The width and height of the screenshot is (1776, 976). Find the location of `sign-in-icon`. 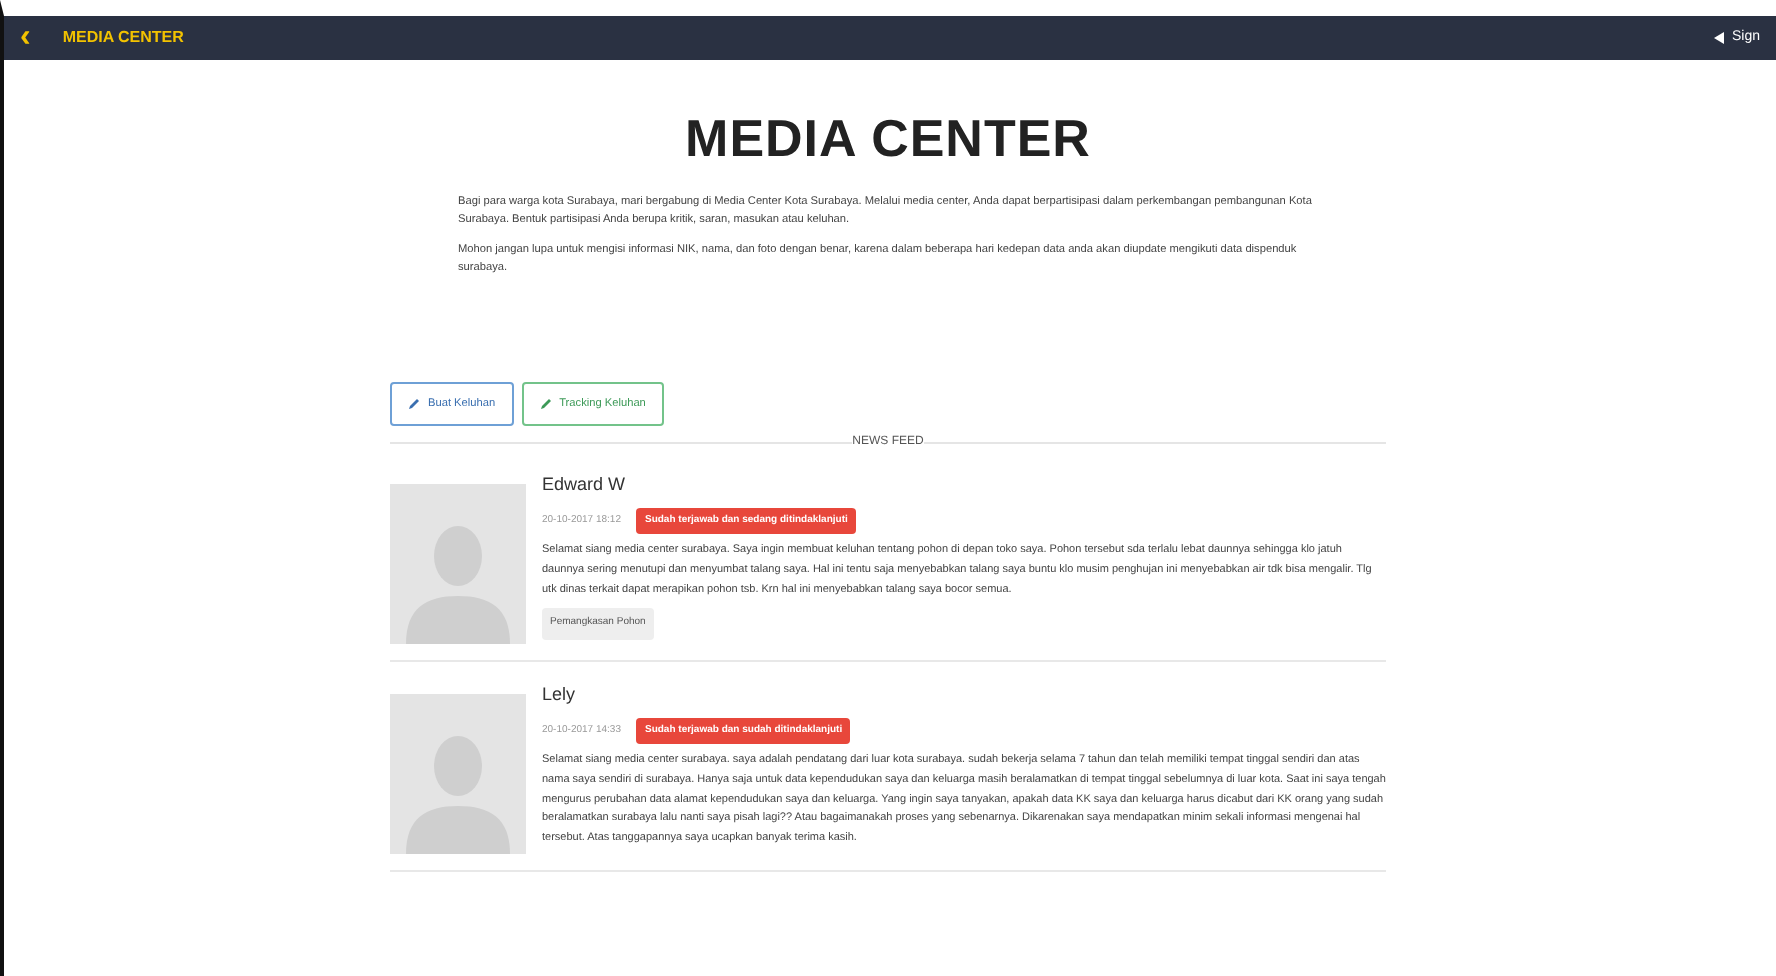

sign-in-icon is located at coordinates (1718, 38).